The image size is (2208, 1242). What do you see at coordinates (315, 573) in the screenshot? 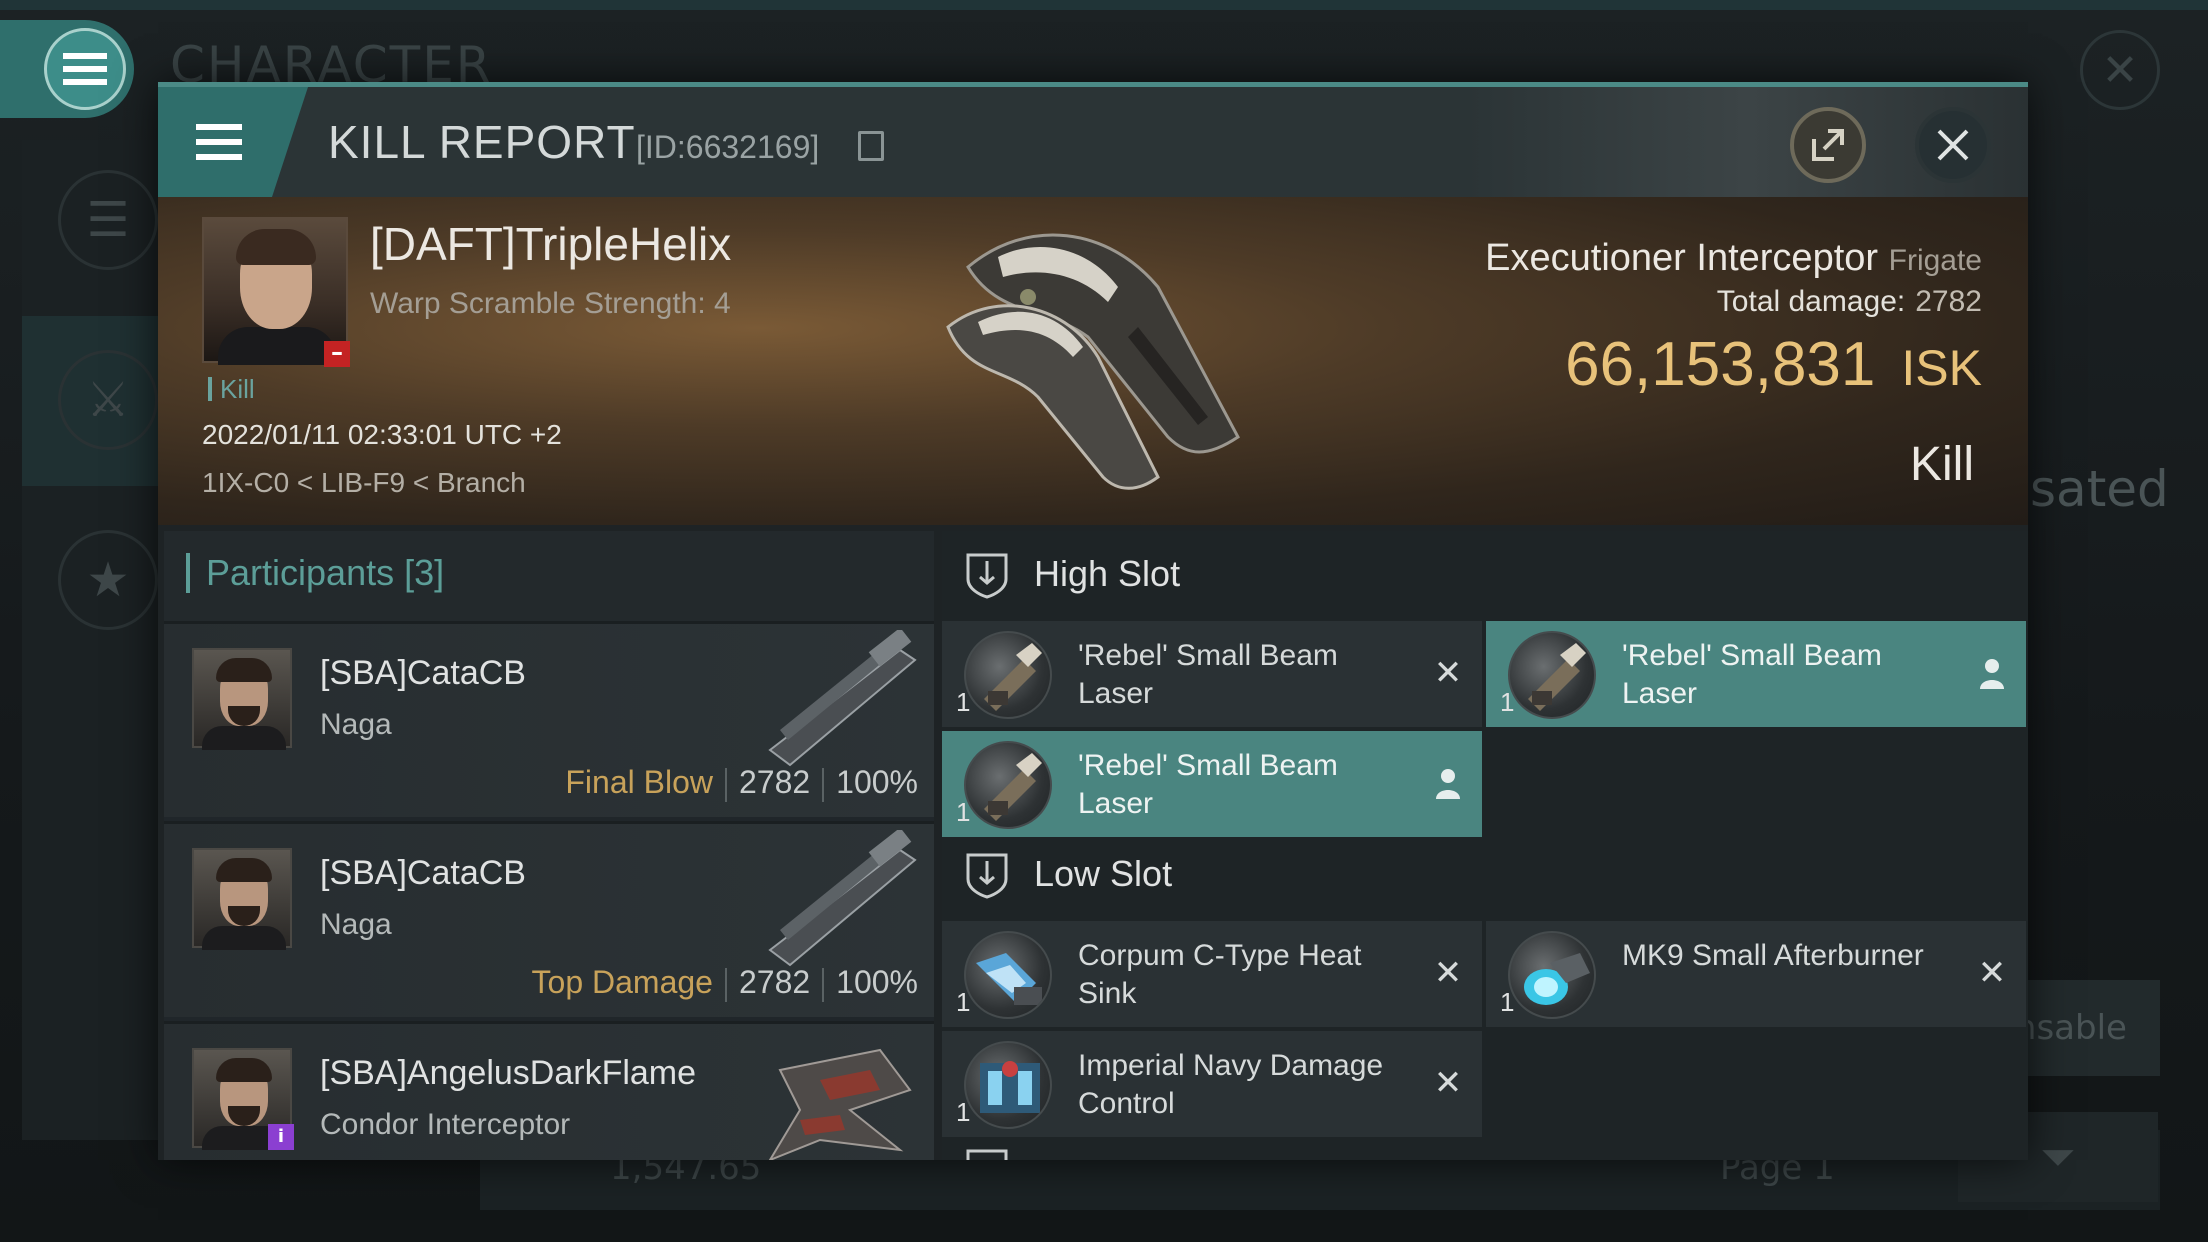
I see `participants-title: Participants [3]` at bounding box center [315, 573].